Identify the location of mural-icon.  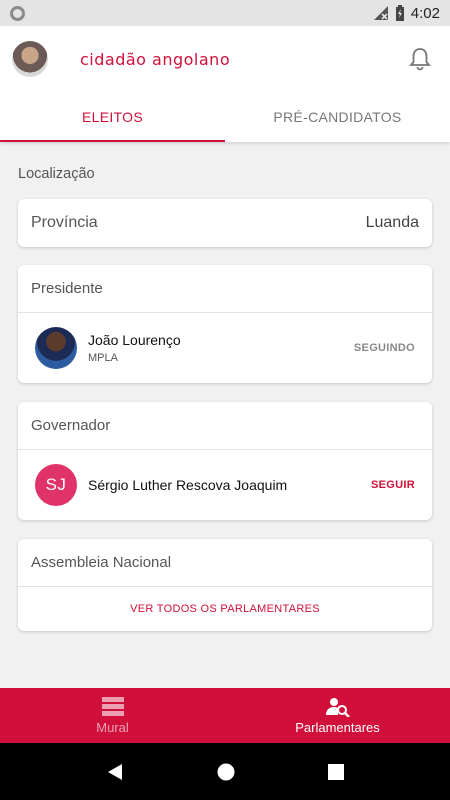
(112, 706).